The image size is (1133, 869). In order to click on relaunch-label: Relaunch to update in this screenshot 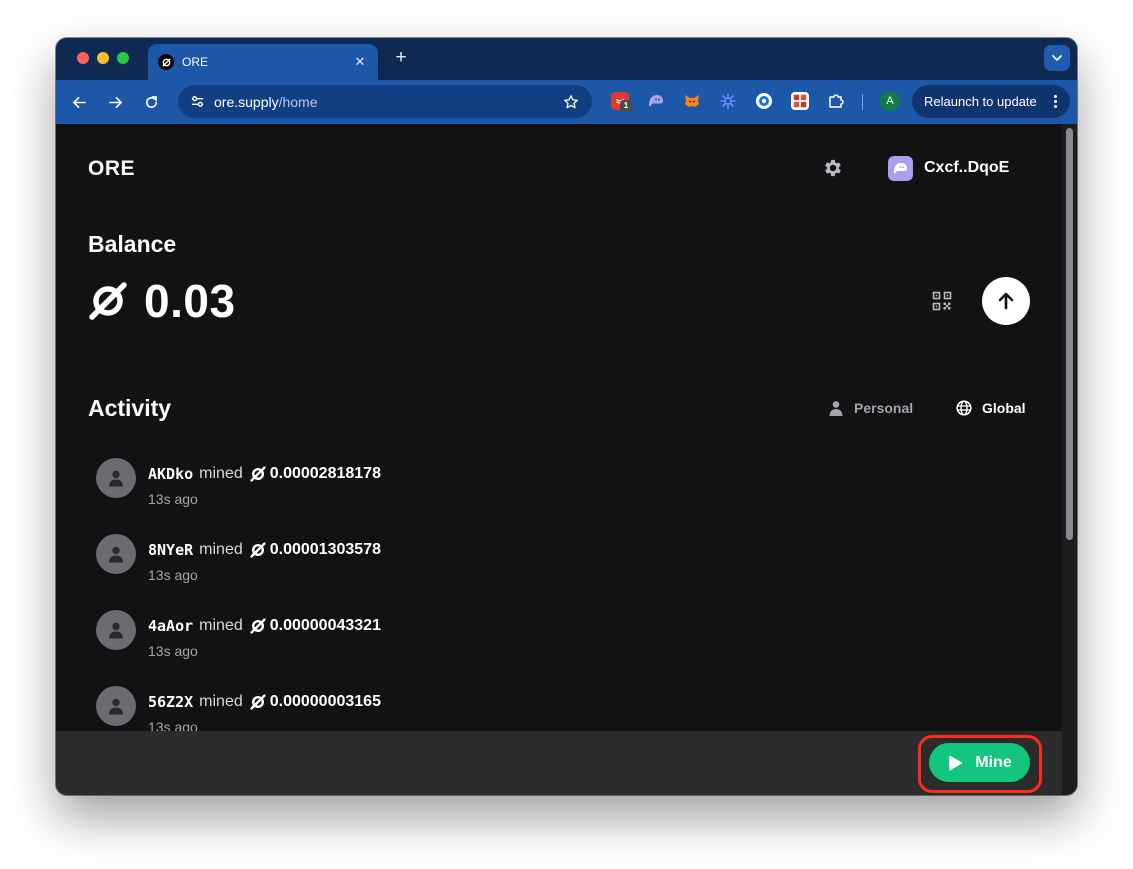, I will do `click(980, 101)`.